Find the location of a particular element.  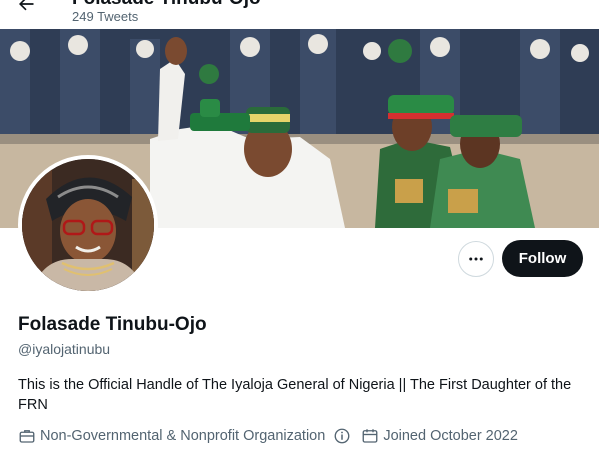

tweet-count: 249 Tweets is located at coordinates (105, 16).